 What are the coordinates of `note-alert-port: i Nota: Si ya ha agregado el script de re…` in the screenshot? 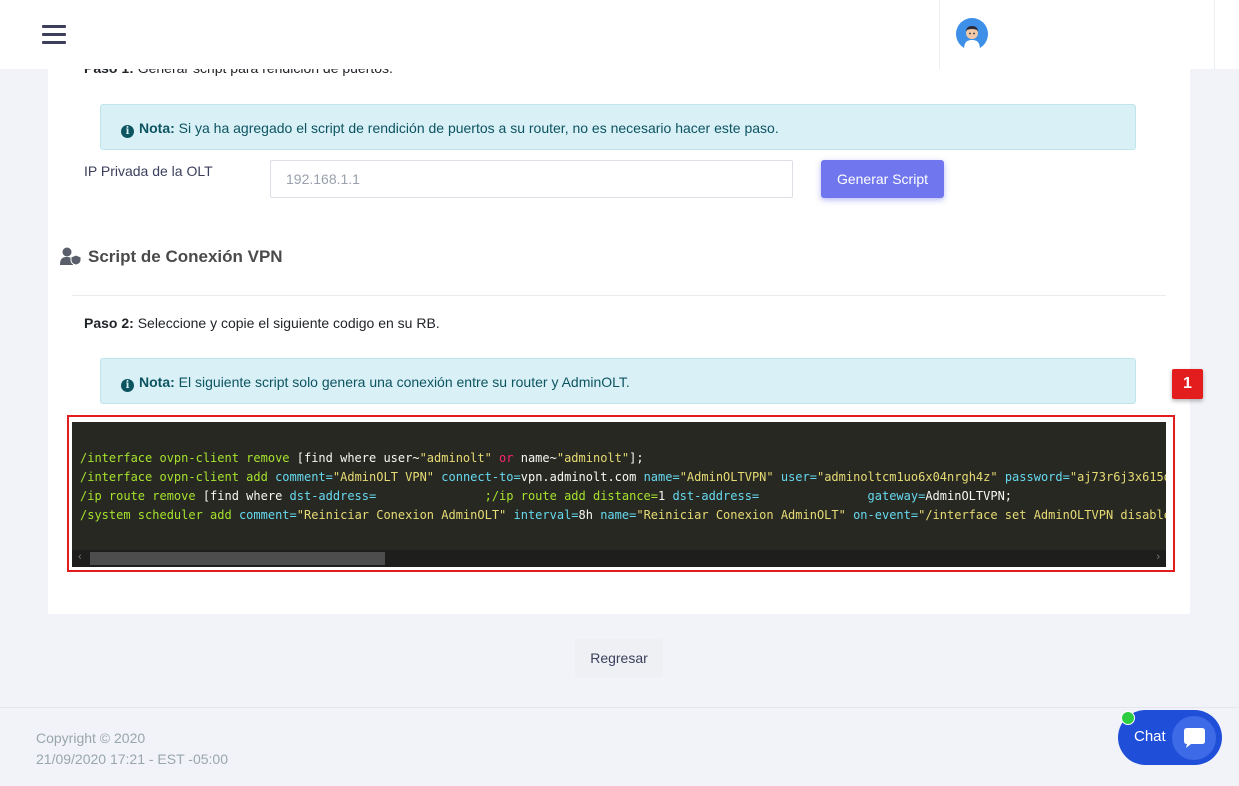 It's located at (618, 127).